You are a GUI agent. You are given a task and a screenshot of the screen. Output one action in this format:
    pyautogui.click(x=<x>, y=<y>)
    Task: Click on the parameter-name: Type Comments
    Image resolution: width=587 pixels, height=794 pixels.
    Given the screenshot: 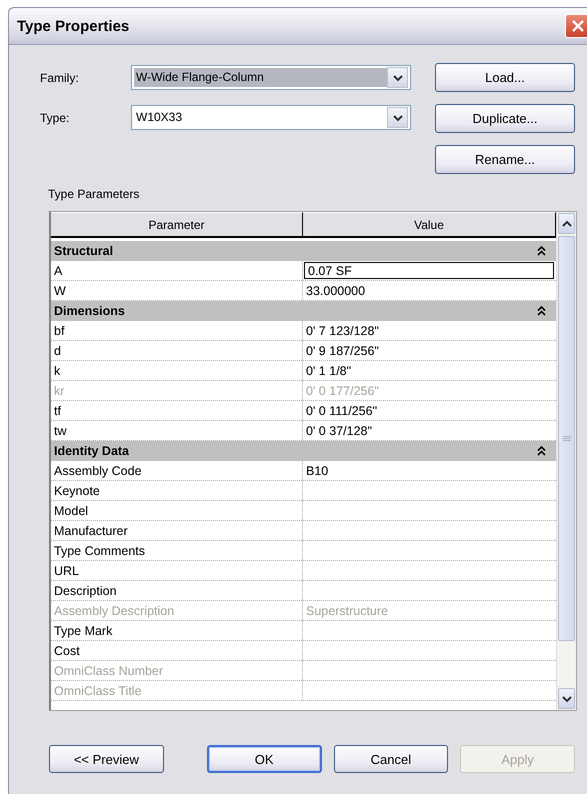 What is the action you would take?
    pyautogui.click(x=100, y=551)
    